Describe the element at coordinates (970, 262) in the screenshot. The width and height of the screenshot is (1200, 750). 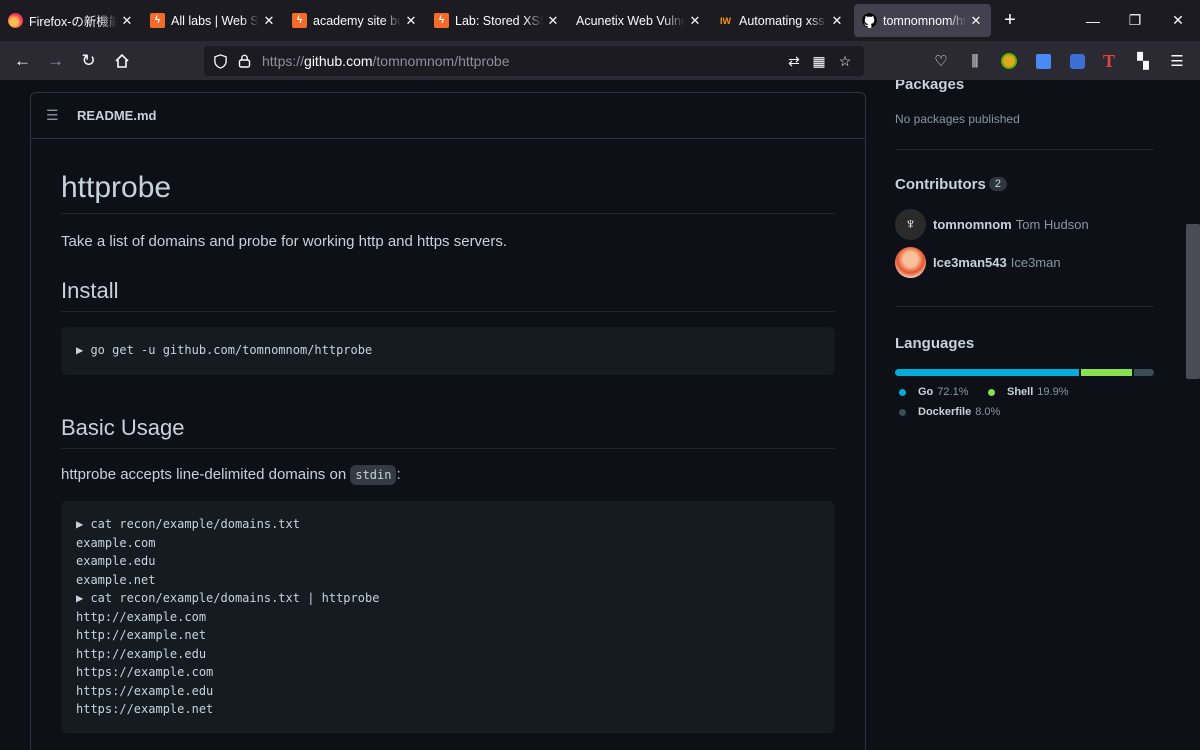
I see `contributor-login: Ice3man543` at that location.